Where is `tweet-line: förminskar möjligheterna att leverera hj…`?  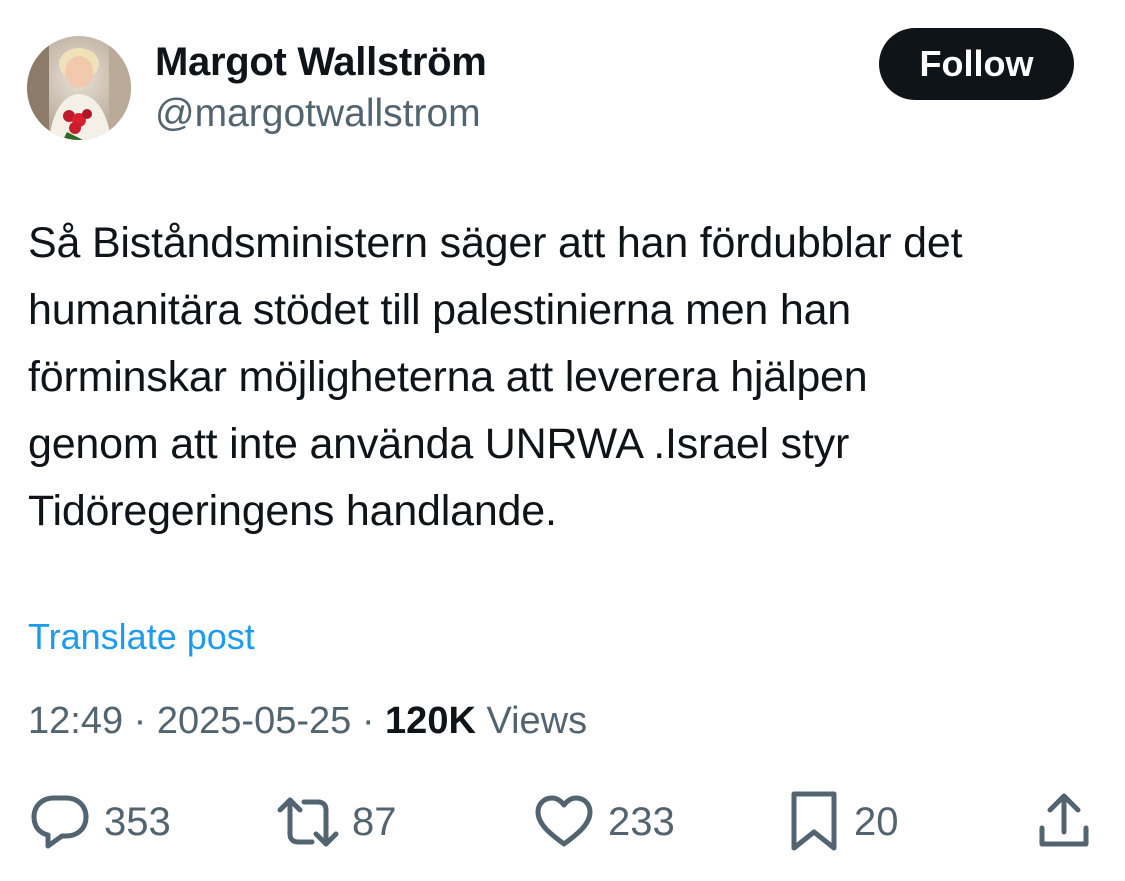 tweet-line: förminskar möjligheterna att leverera hj… is located at coordinates (448, 377).